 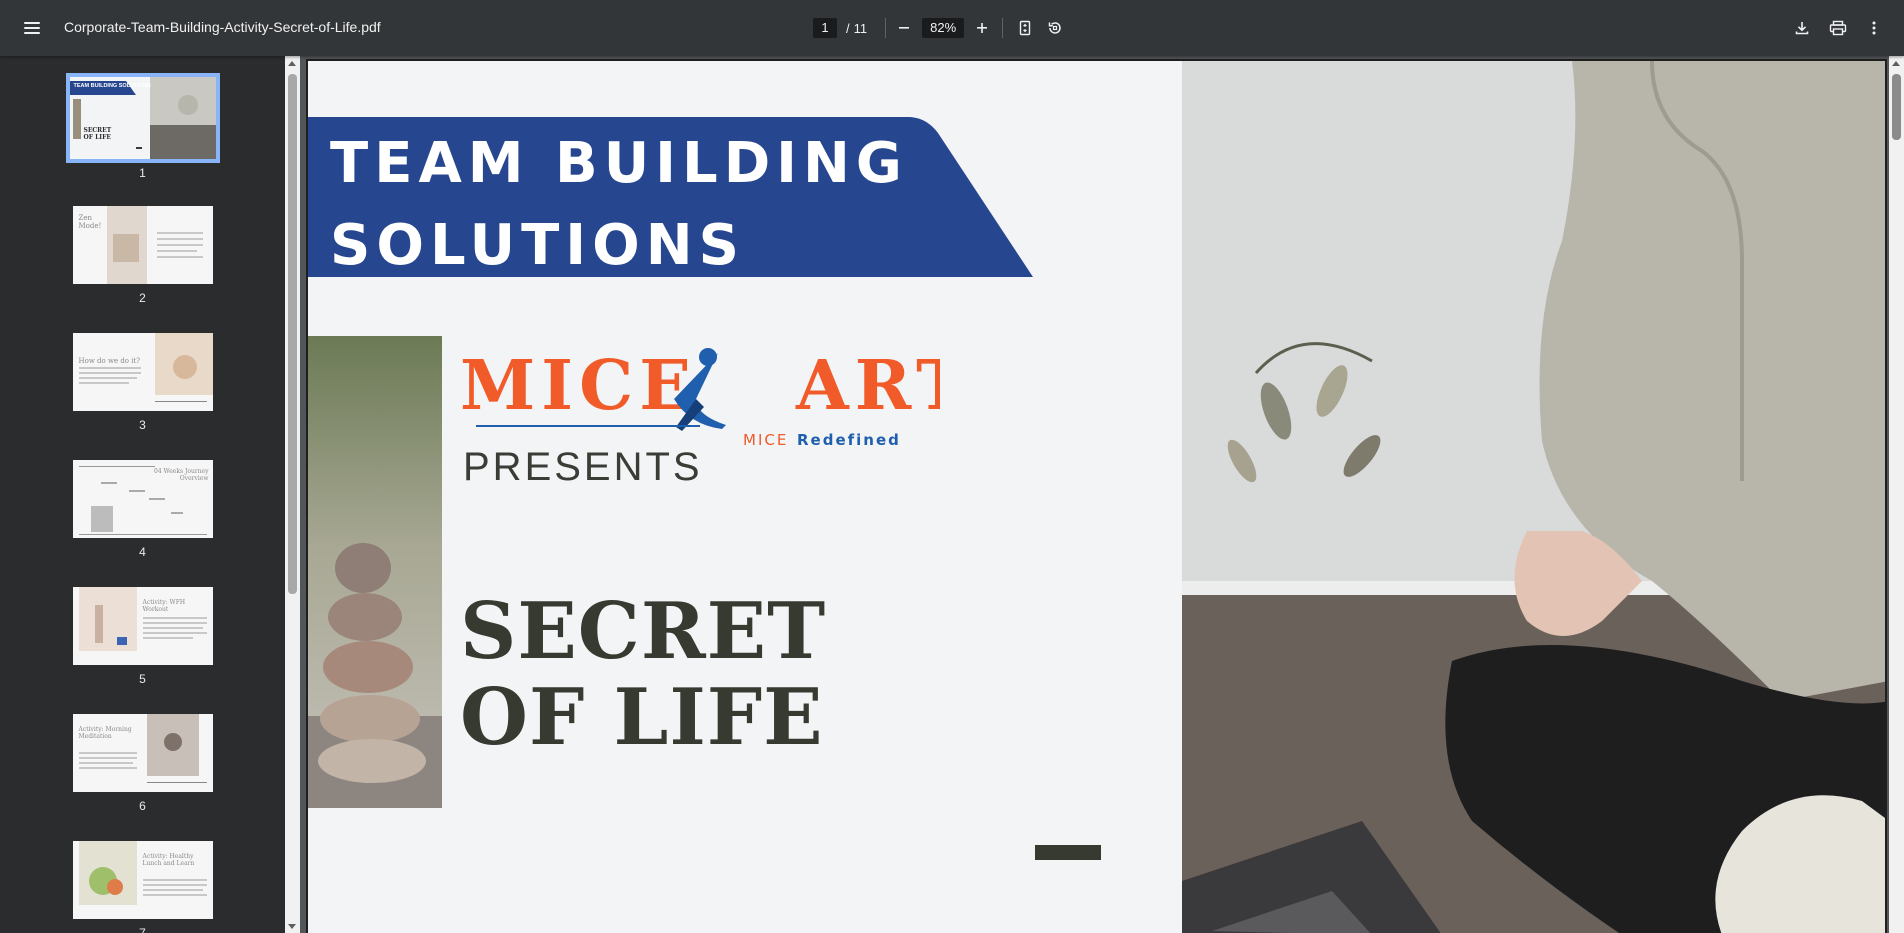 What do you see at coordinates (142, 806) in the screenshot?
I see `thumbnail-number: 6` at bounding box center [142, 806].